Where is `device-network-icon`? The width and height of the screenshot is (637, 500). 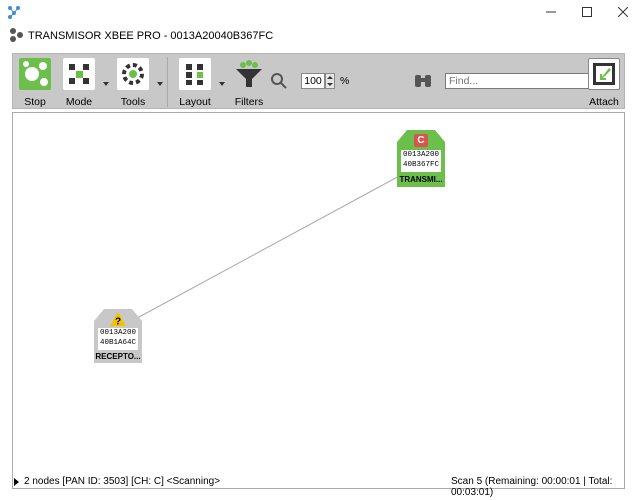
device-network-icon is located at coordinates (16, 35).